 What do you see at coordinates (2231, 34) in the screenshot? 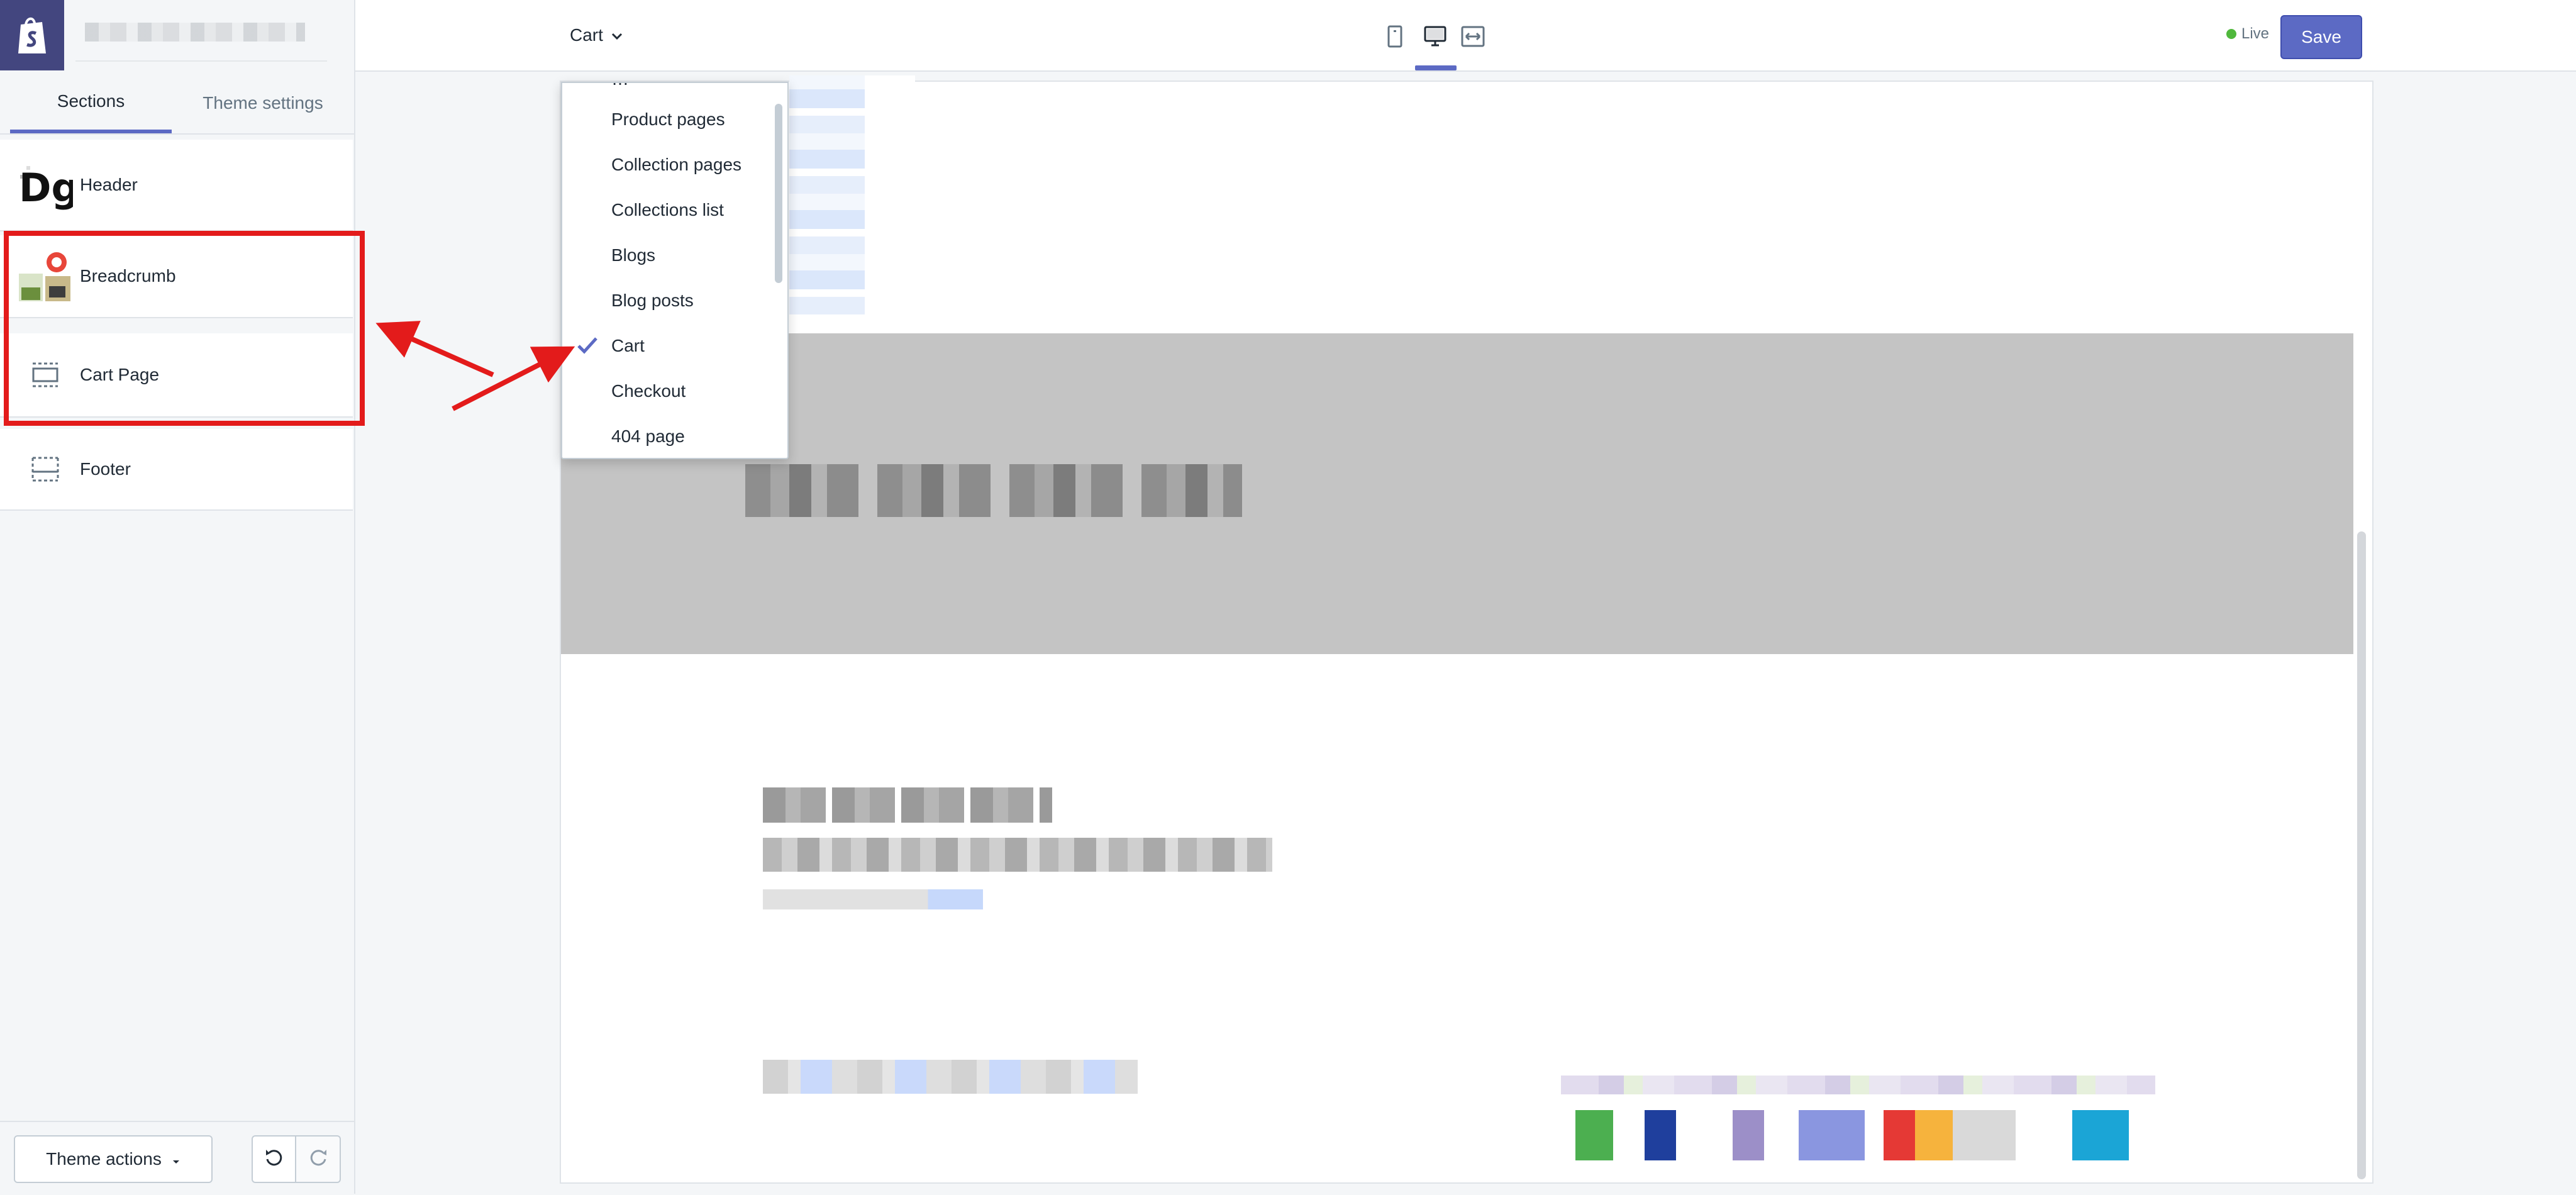
I see `live-dot-icon` at bounding box center [2231, 34].